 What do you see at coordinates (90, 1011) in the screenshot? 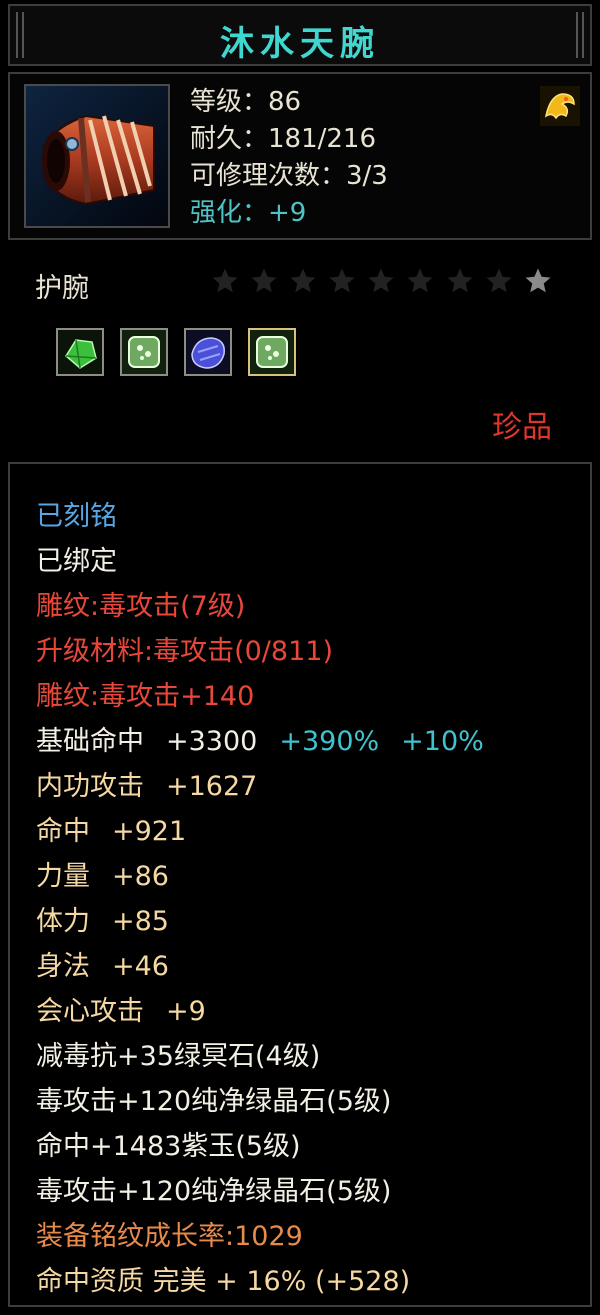
I see `stat-label: 会心攻击` at bounding box center [90, 1011].